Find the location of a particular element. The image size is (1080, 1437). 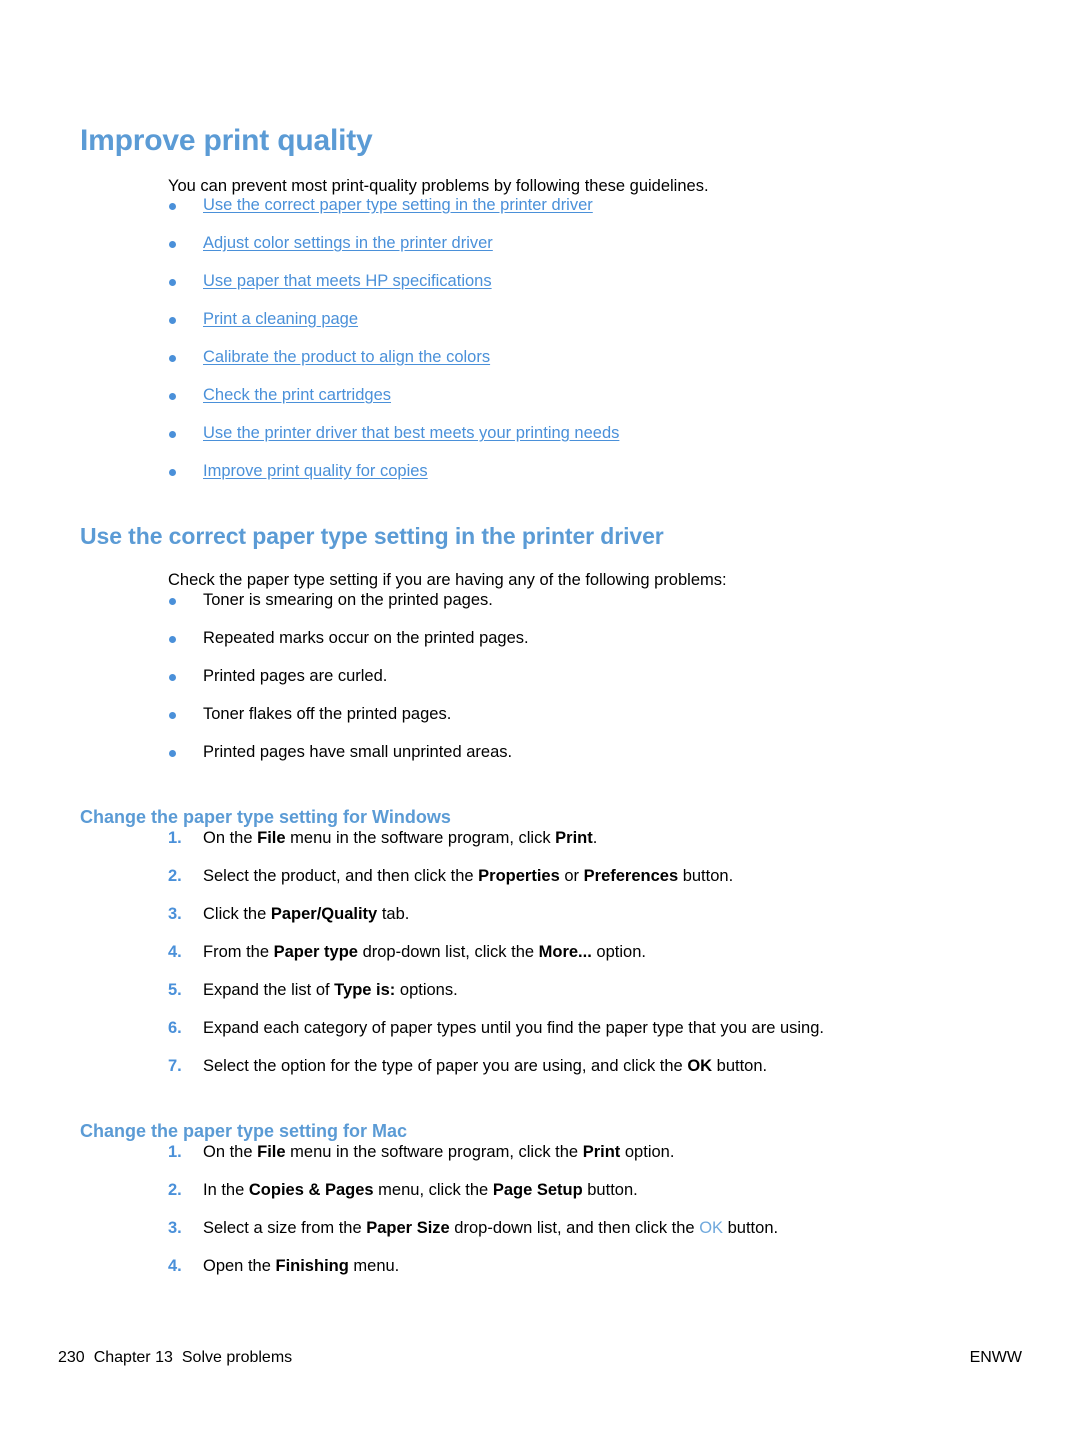

step-text-emphasis: Page Setup is located at coordinates (537, 1190).